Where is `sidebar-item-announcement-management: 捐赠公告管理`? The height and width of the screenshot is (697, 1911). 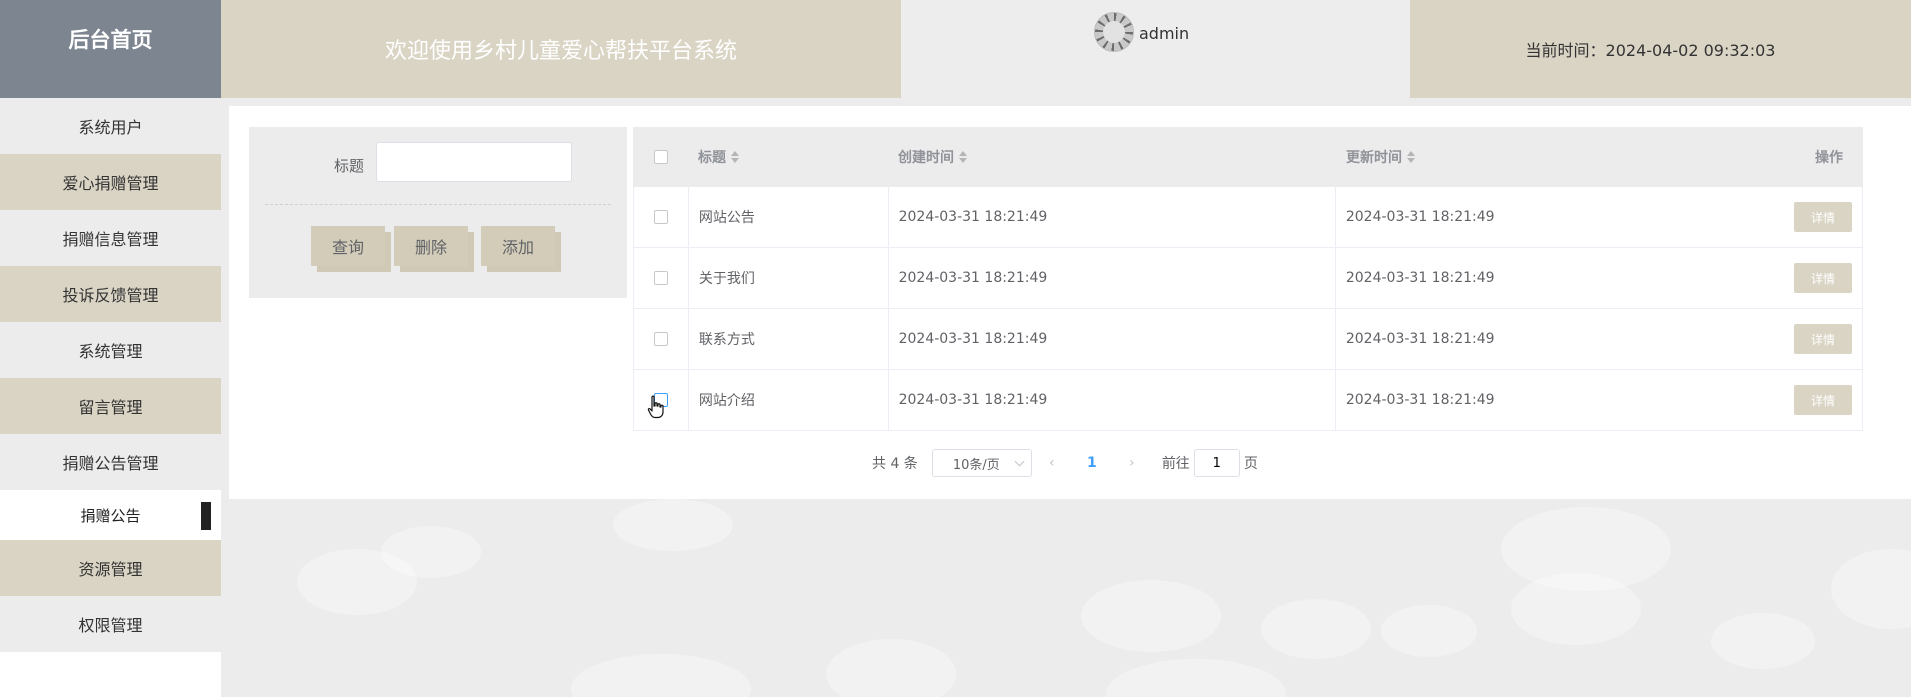
sidebar-item-announcement-management: 捐赠公告管理 is located at coordinates (110, 462).